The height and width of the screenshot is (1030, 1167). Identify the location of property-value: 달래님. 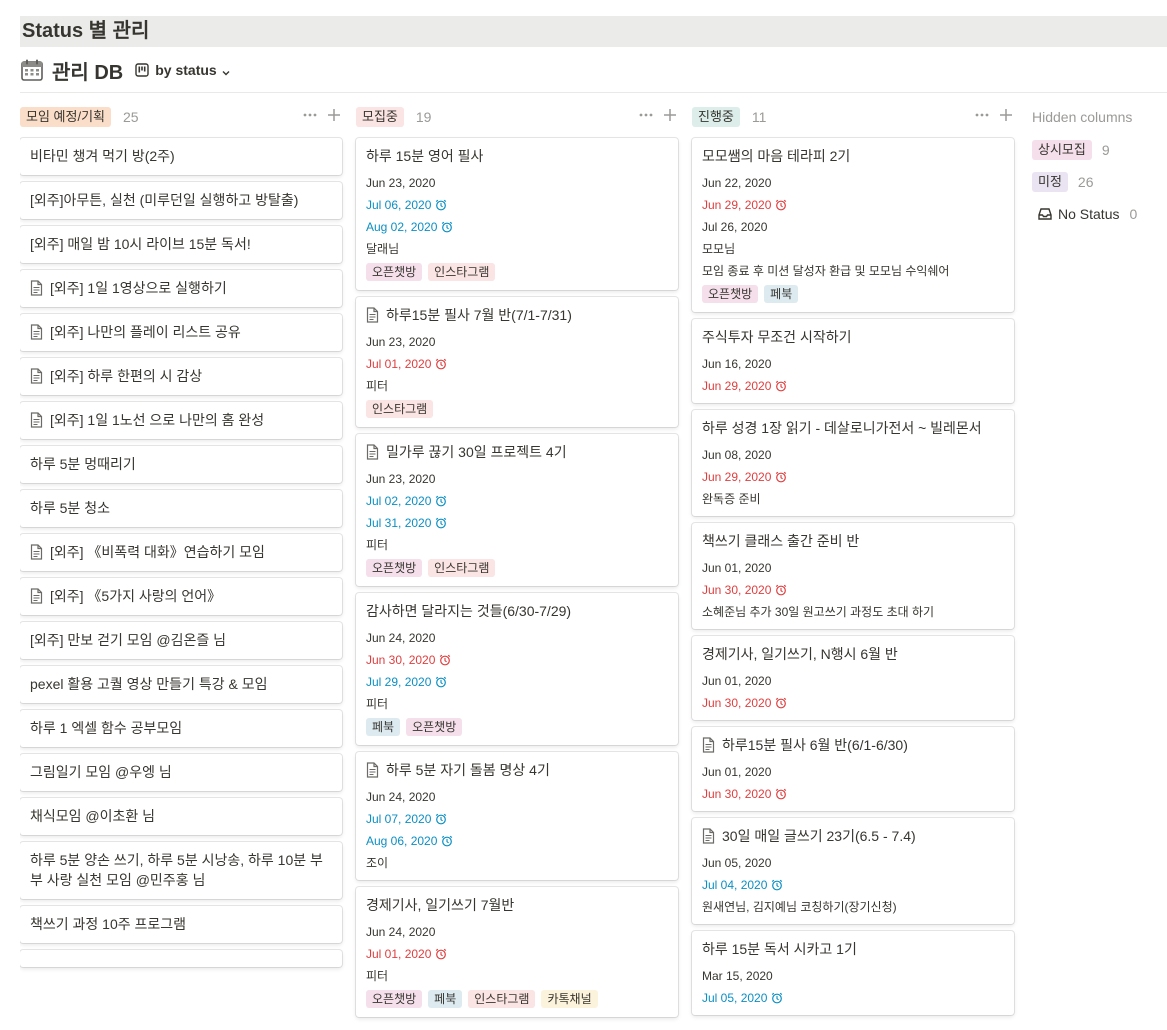
(383, 249).